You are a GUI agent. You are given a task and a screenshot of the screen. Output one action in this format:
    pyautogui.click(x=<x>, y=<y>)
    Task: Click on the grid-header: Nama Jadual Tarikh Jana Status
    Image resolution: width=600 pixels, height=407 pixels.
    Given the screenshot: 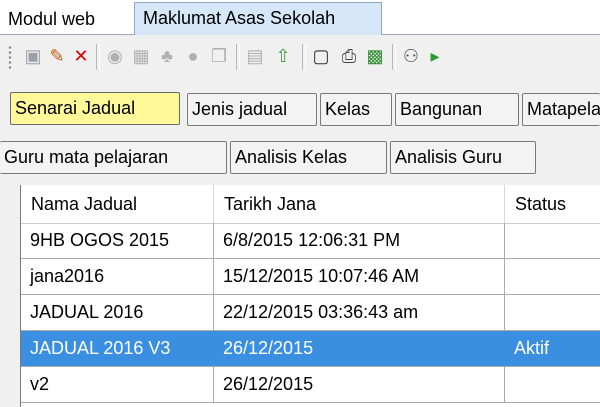 What is the action you would take?
    pyautogui.click(x=310, y=204)
    